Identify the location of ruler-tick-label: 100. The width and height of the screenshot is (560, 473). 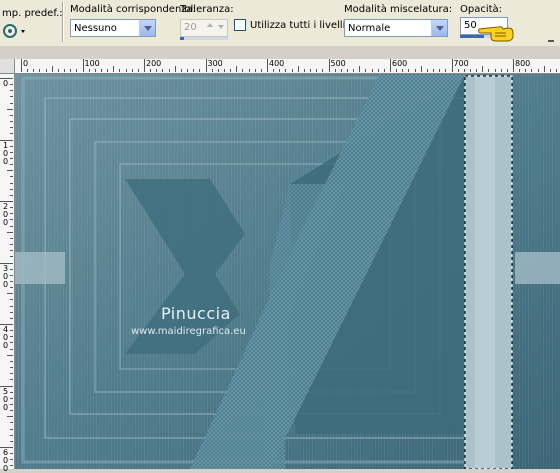
(92, 63).